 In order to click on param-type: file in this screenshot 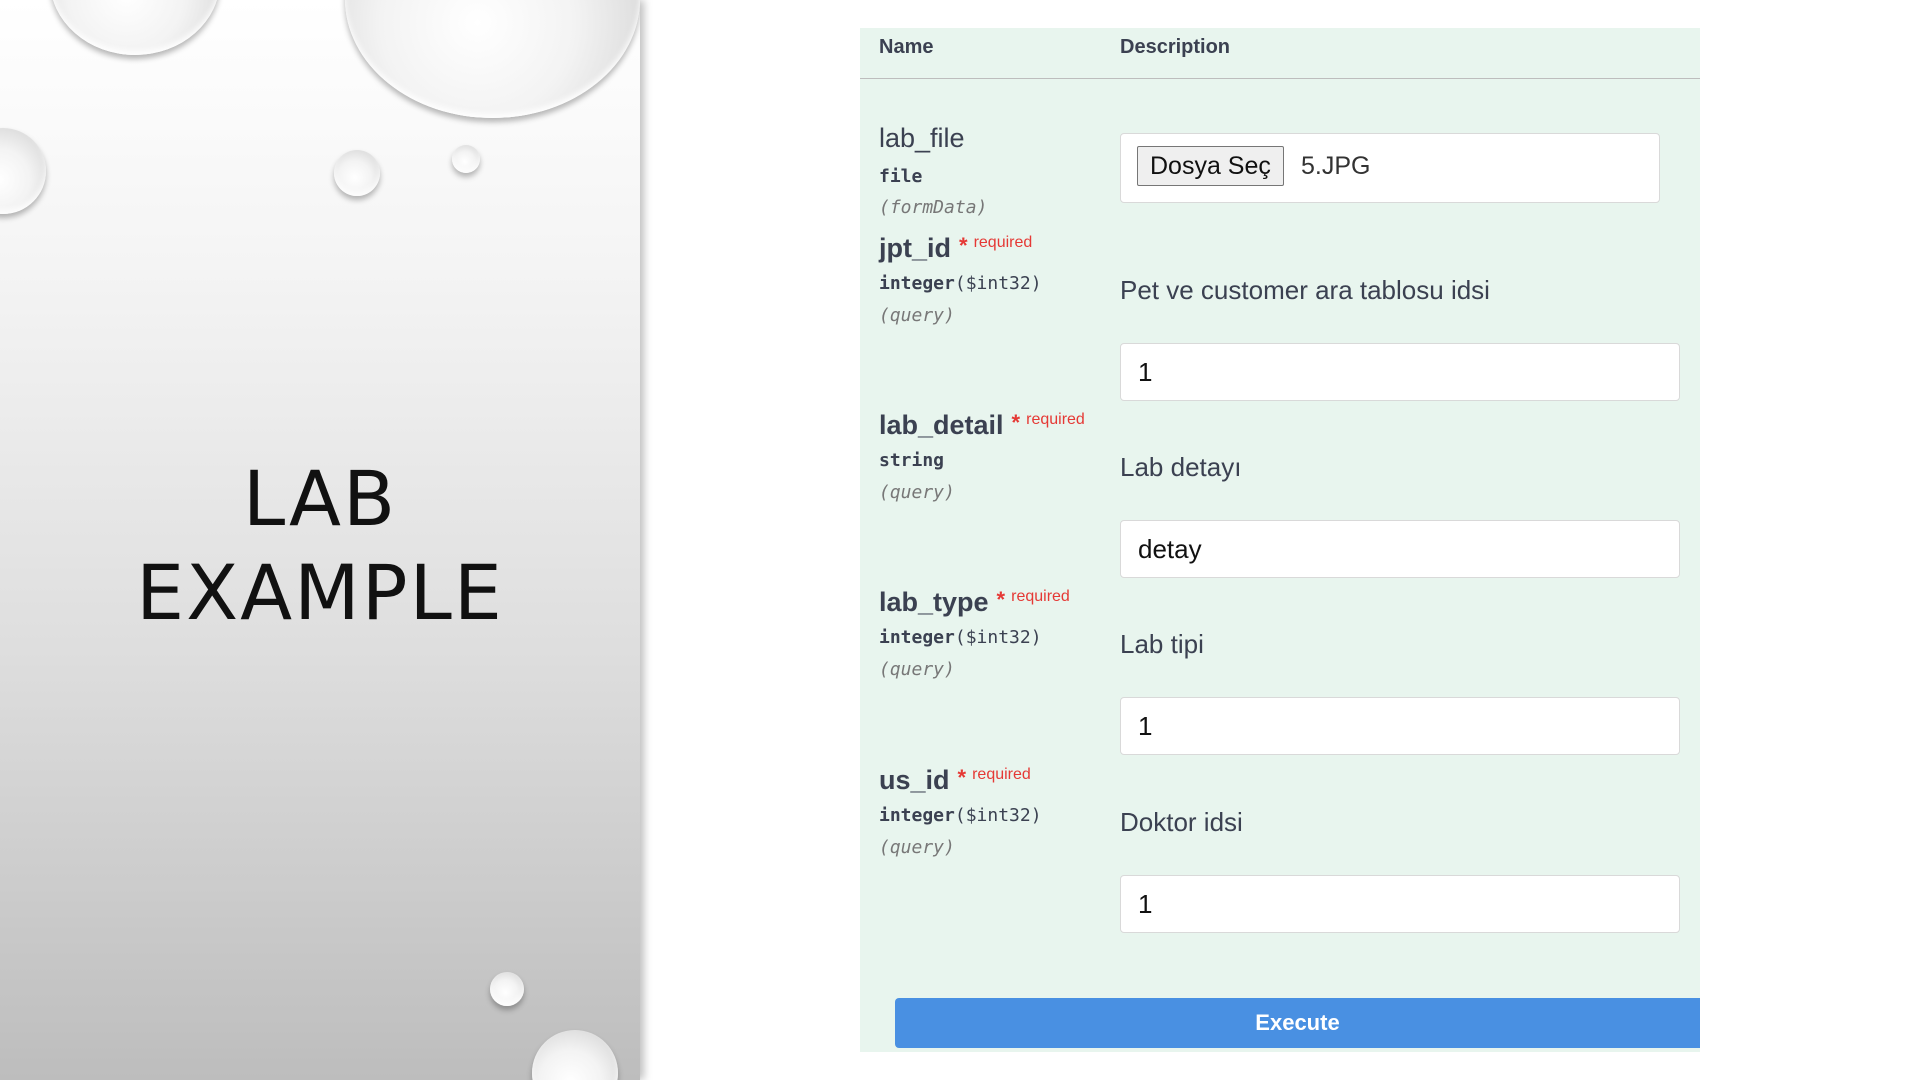, I will do `click(901, 176)`.